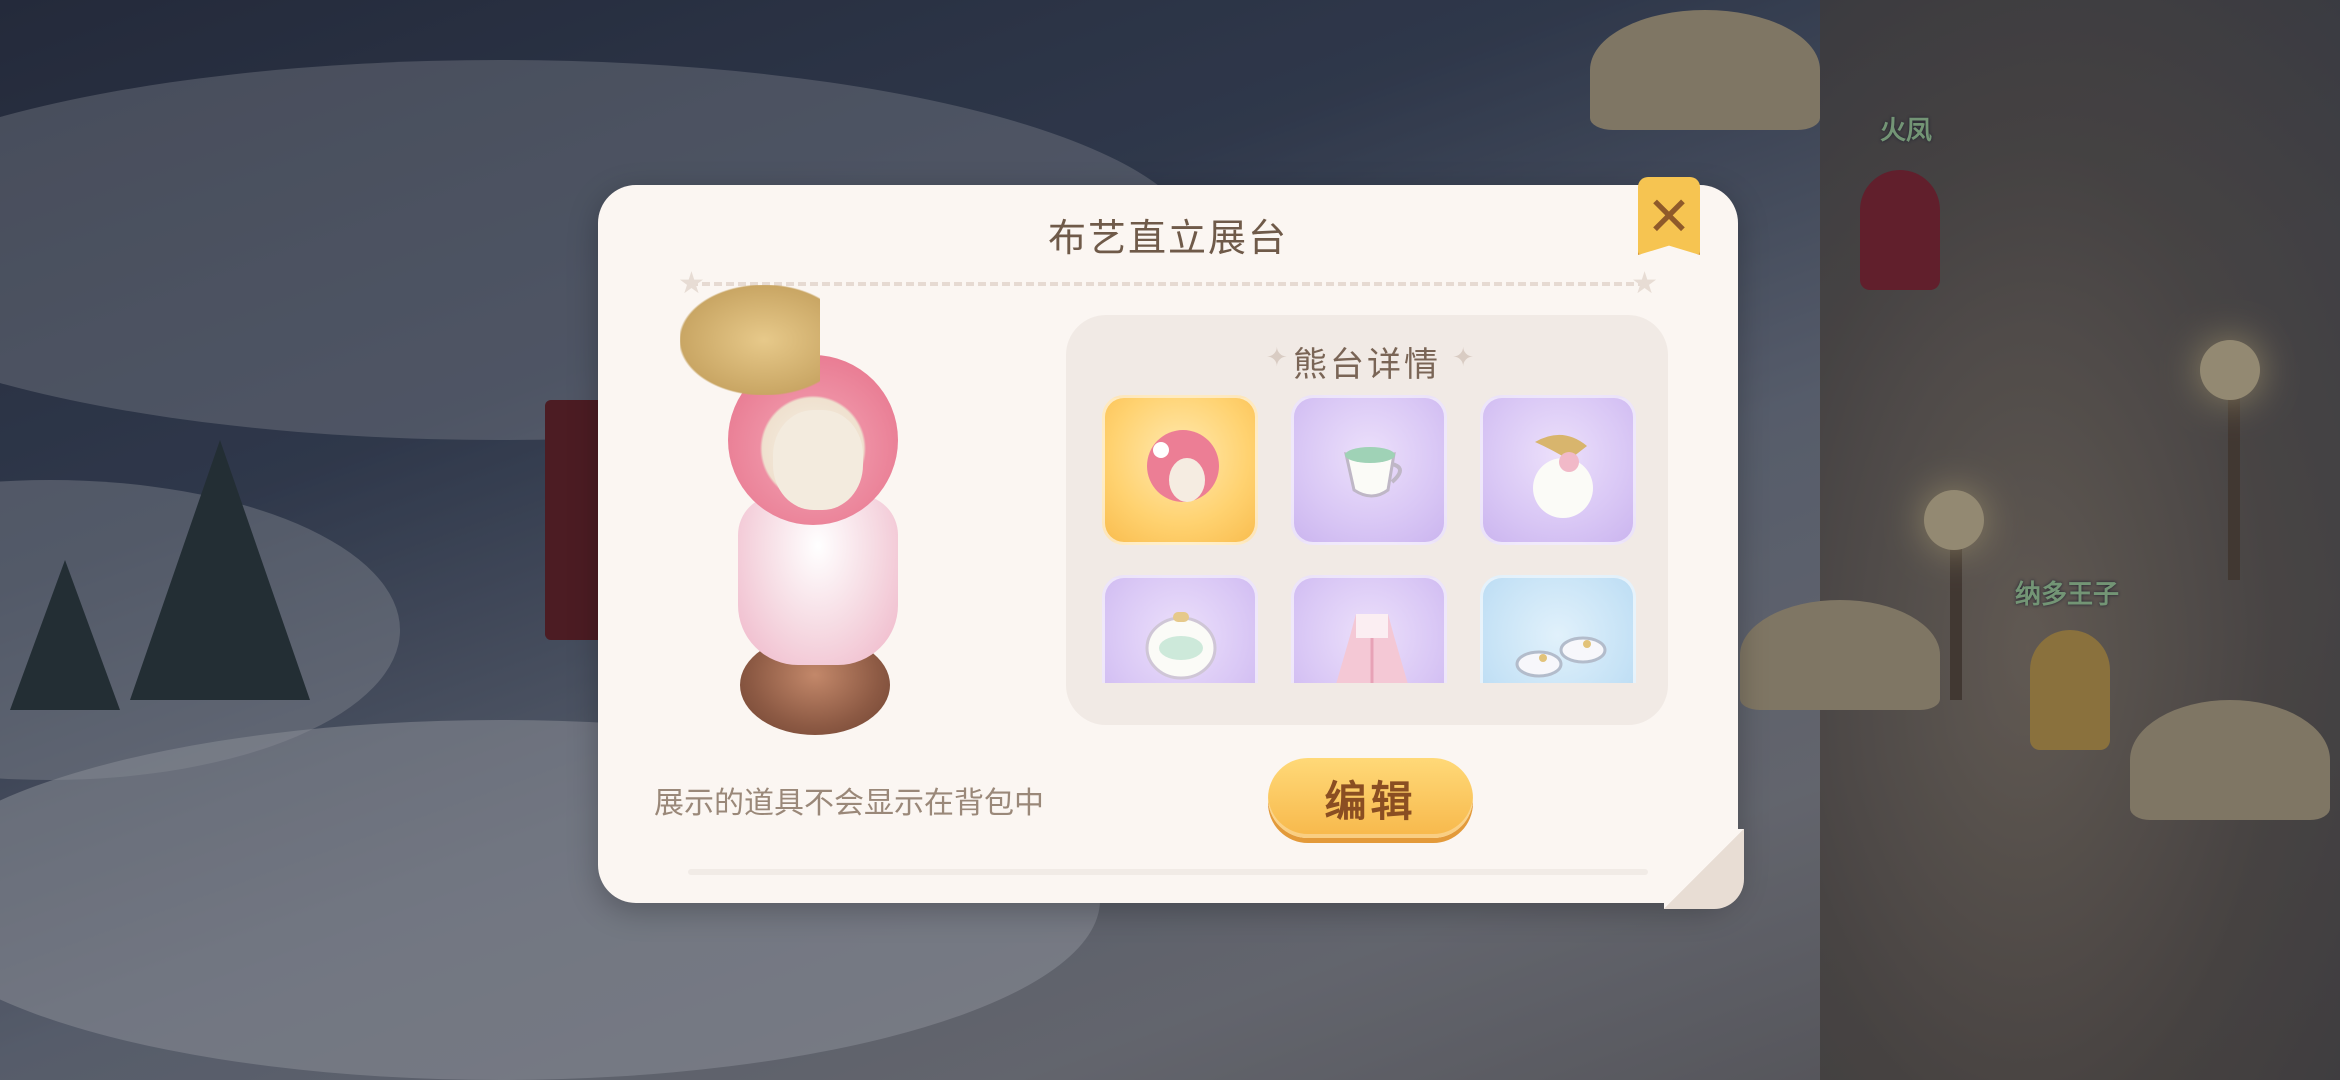 The width and height of the screenshot is (2340, 1080). What do you see at coordinates (849, 803) in the screenshot?
I see `storage-note: 展示的道具不会显示在背包中` at bounding box center [849, 803].